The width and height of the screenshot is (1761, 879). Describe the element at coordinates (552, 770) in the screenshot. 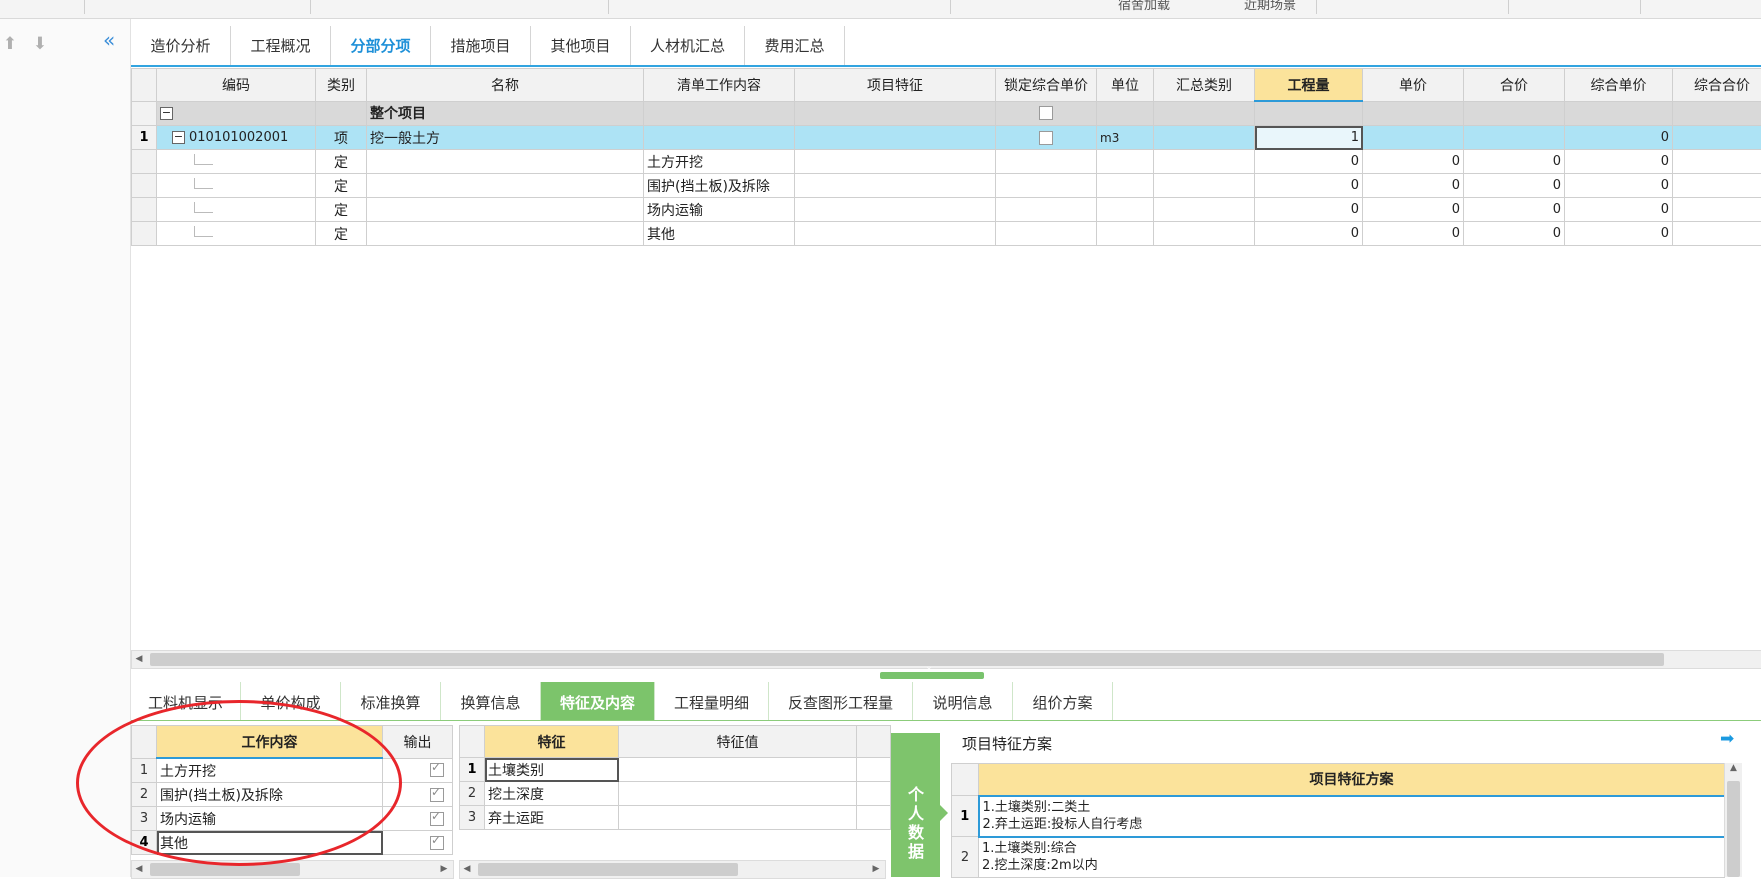

I see `feature-cell: 土壤类别` at that location.